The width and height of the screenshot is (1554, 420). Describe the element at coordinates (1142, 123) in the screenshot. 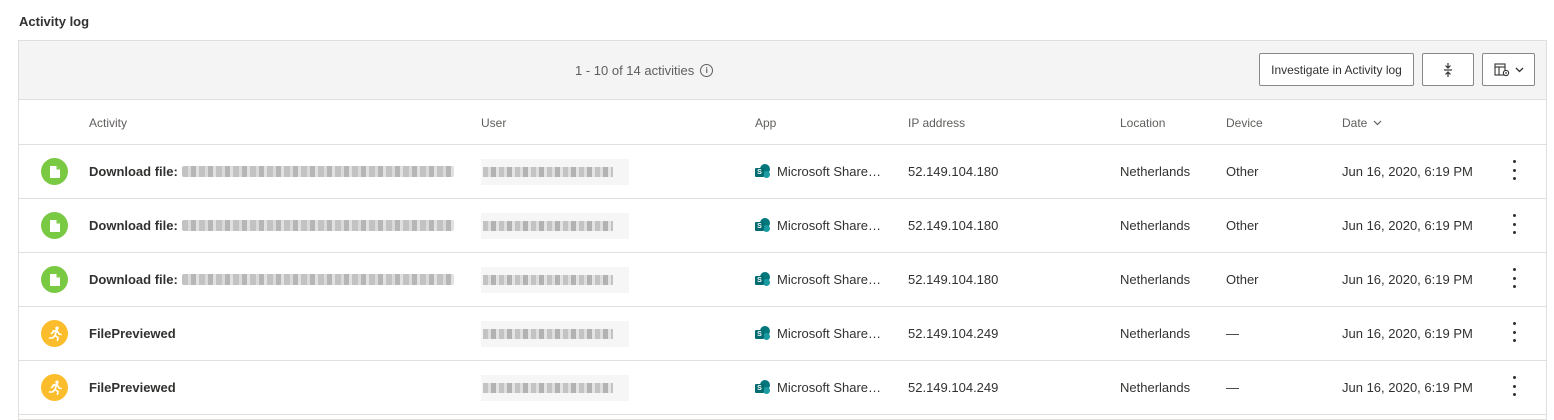

I see `column-header-location: Location` at that location.